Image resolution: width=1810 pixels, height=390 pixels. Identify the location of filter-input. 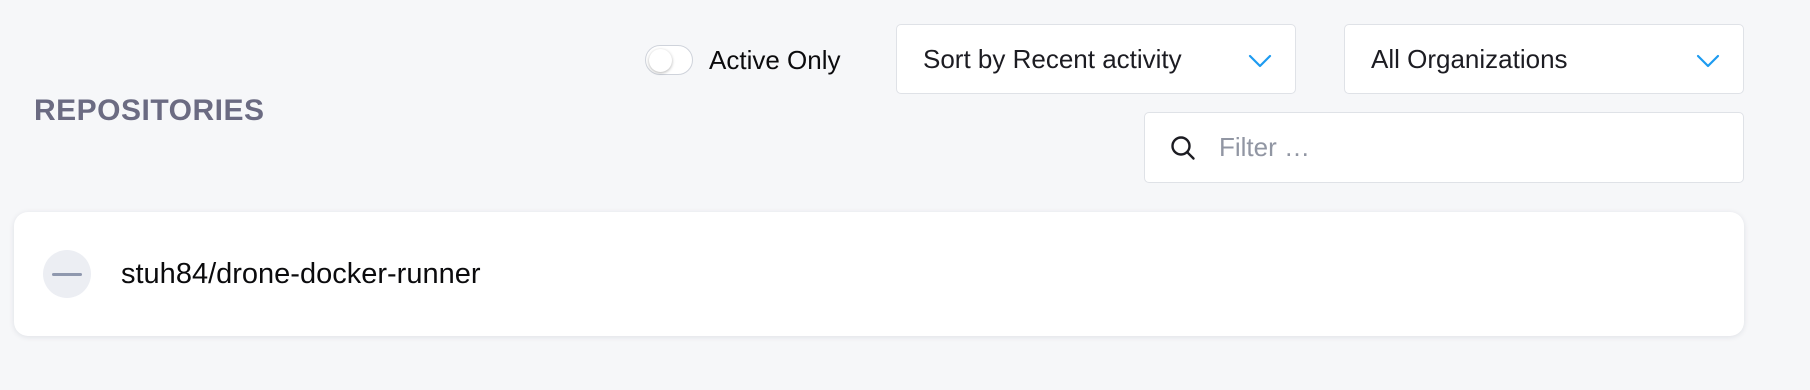
(1469, 147).